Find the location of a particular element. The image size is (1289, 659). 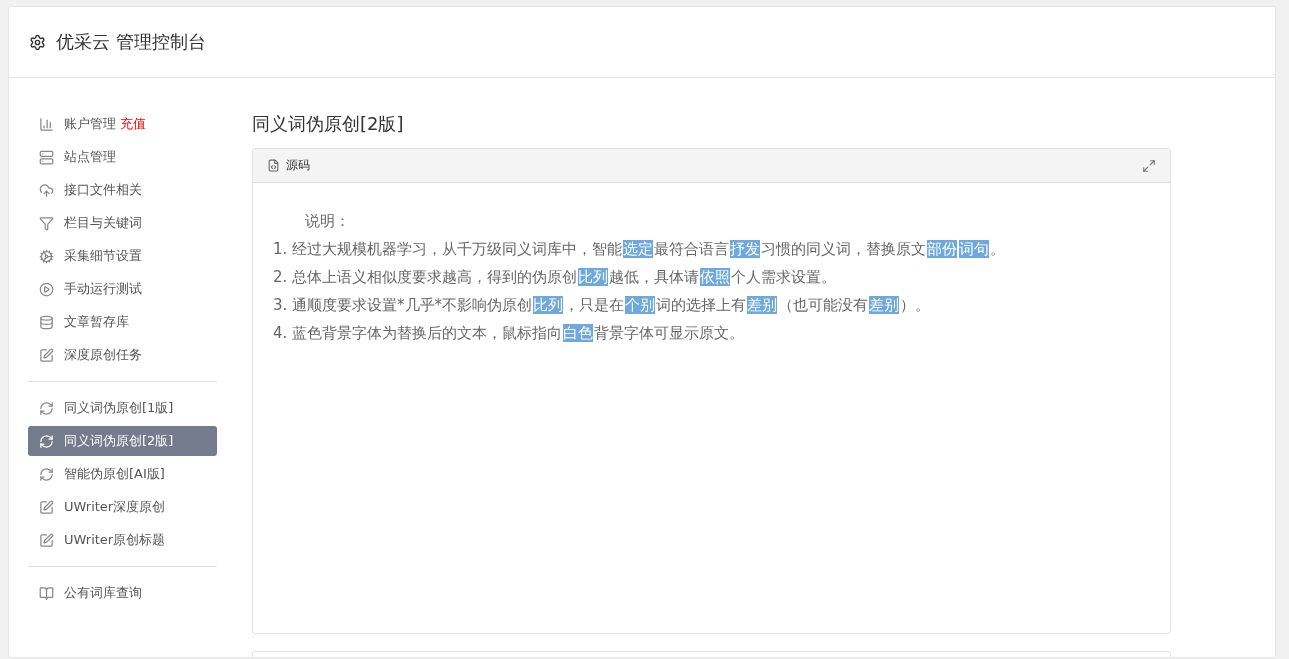

book-icon is located at coordinates (46, 593).